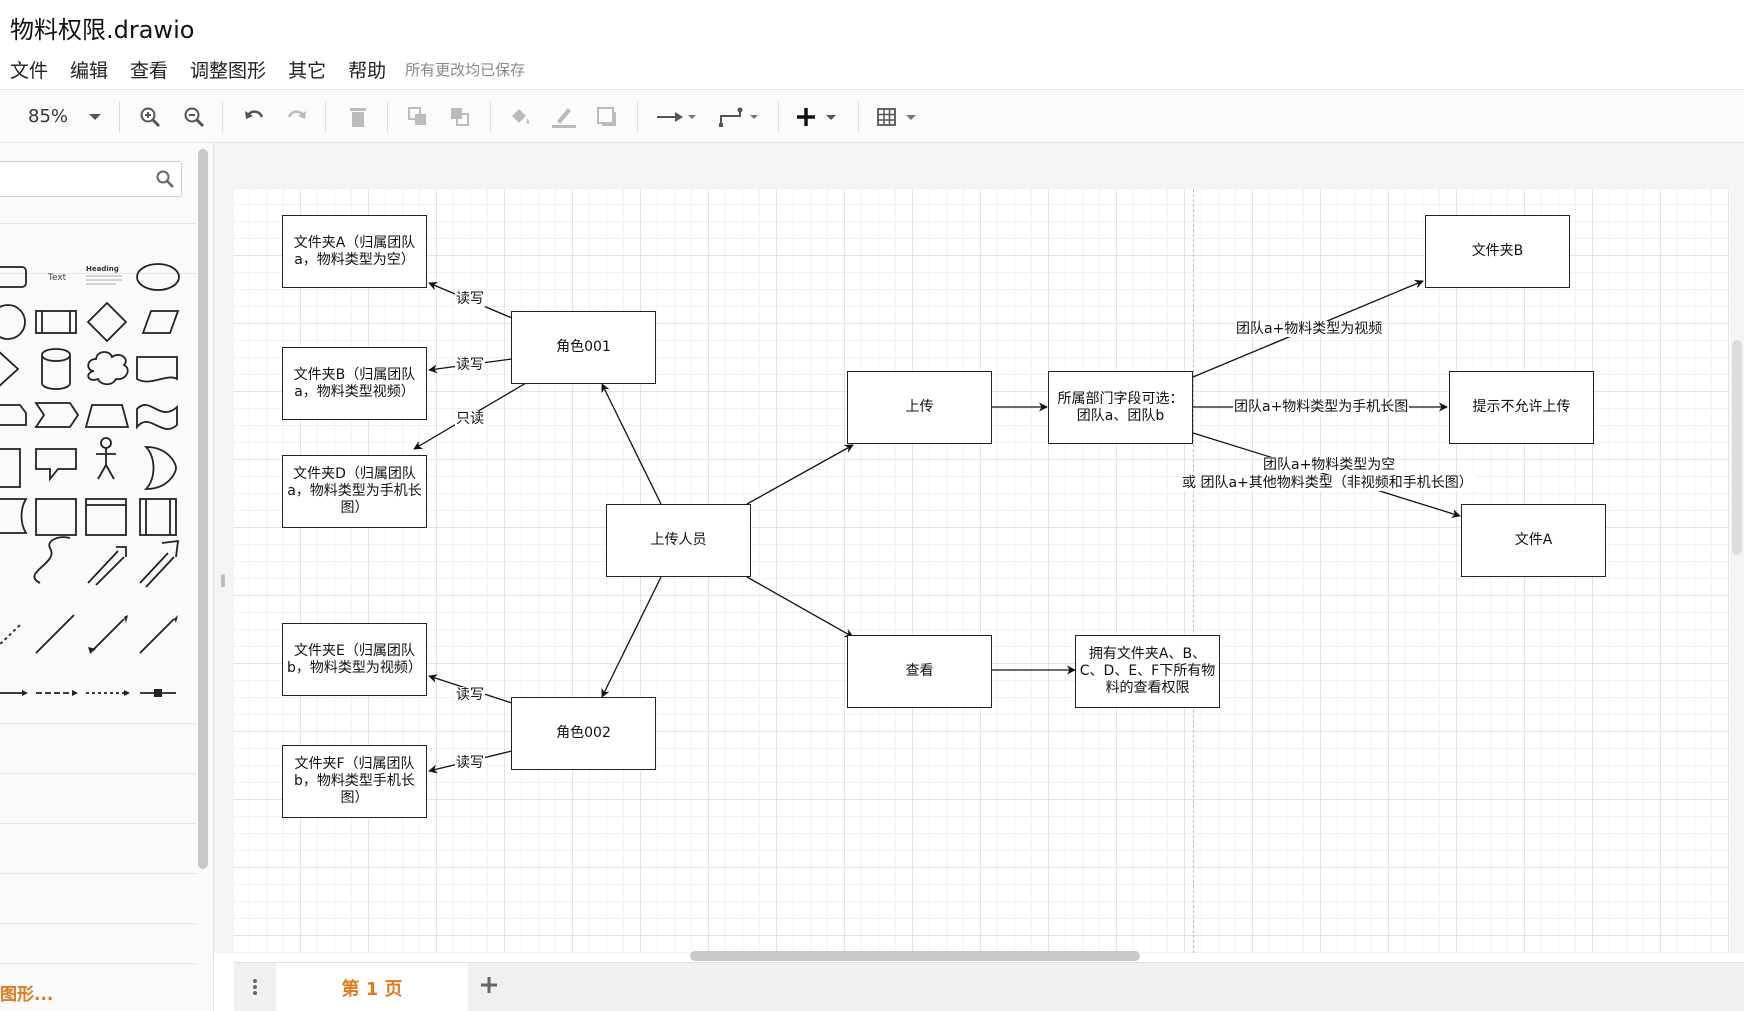 The image size is (1744, 1011). Describe the element at coordinates (367, 69) in the screenshot. I see `menu-help: 帮助` at that location.